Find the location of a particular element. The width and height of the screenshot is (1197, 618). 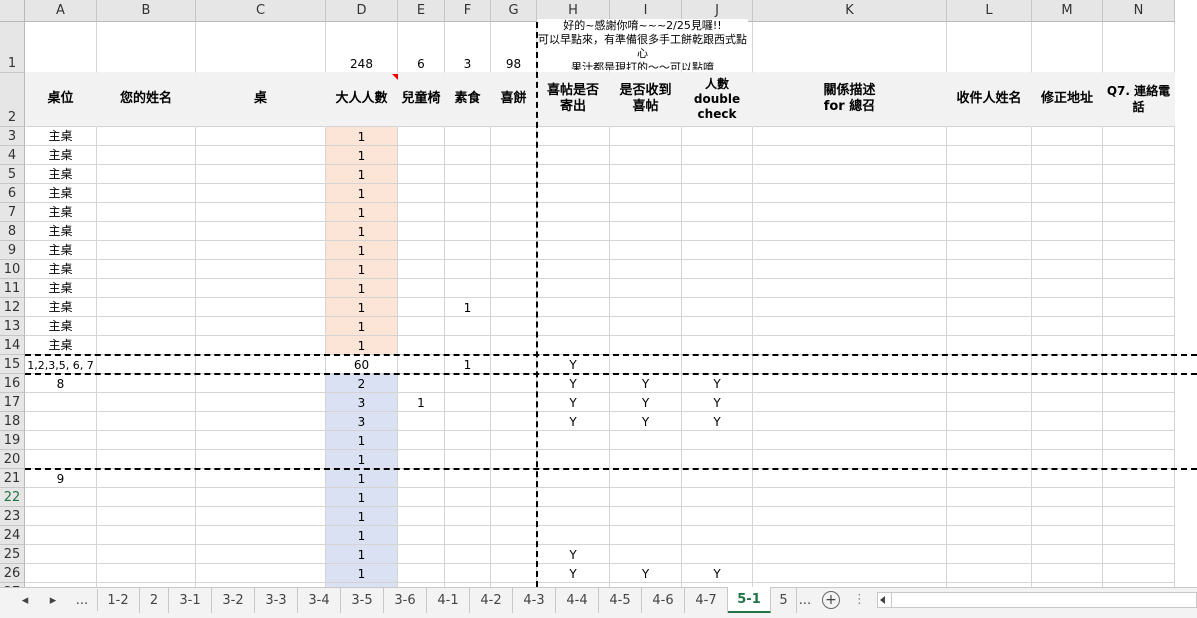

cell-d18: 3 is located at coordinates (362, 421).